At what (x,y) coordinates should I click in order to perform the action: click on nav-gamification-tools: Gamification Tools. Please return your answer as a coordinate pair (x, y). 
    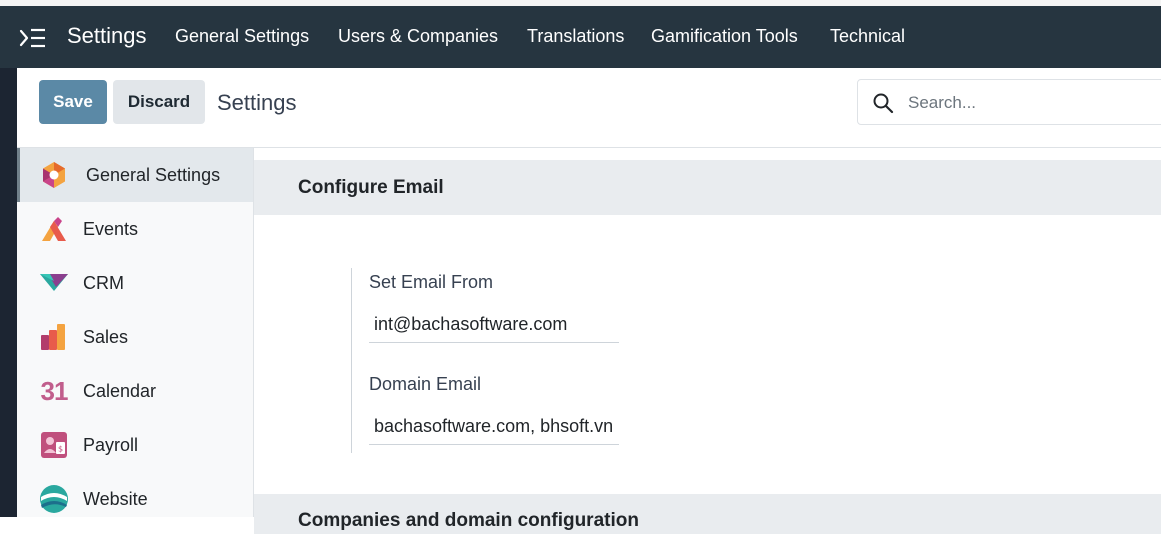
    Looking at the image, I should click on (724, 36).